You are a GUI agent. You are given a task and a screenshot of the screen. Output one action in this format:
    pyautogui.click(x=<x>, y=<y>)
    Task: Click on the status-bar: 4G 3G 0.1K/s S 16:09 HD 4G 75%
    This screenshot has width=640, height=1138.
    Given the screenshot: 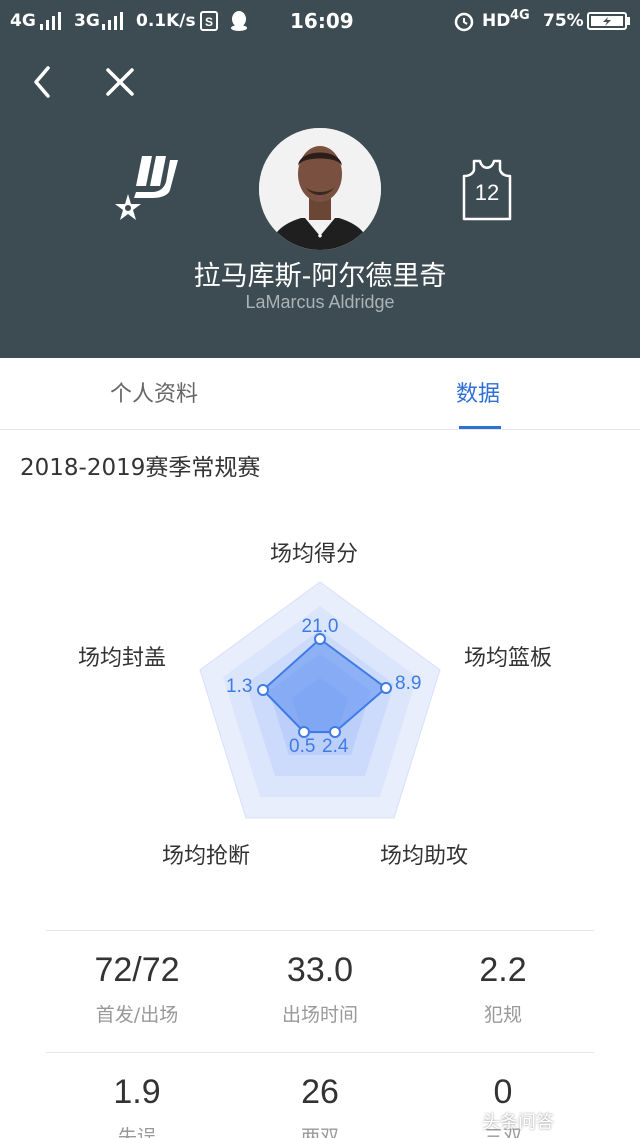 What is the action you would take?
    pyautogui.click(x=320, y=22)
    